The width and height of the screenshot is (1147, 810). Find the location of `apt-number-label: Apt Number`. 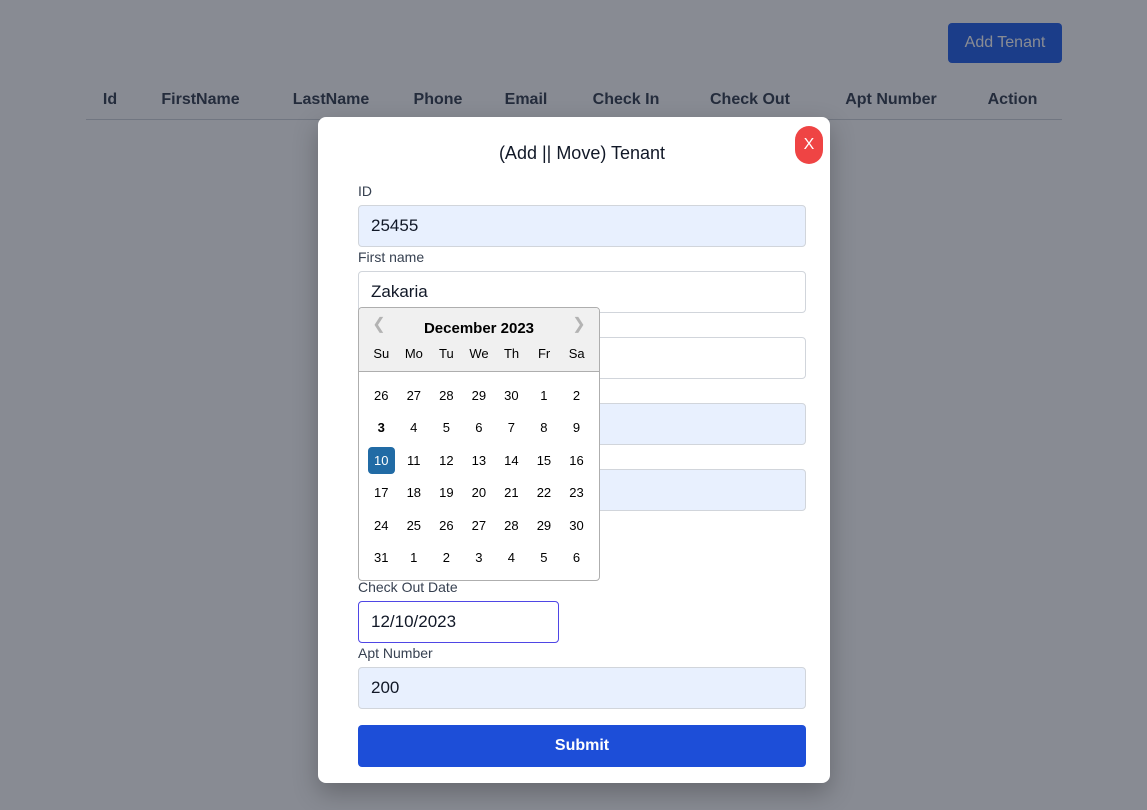

apt-number-label: Apt Number is located at coordinates (395, 653).